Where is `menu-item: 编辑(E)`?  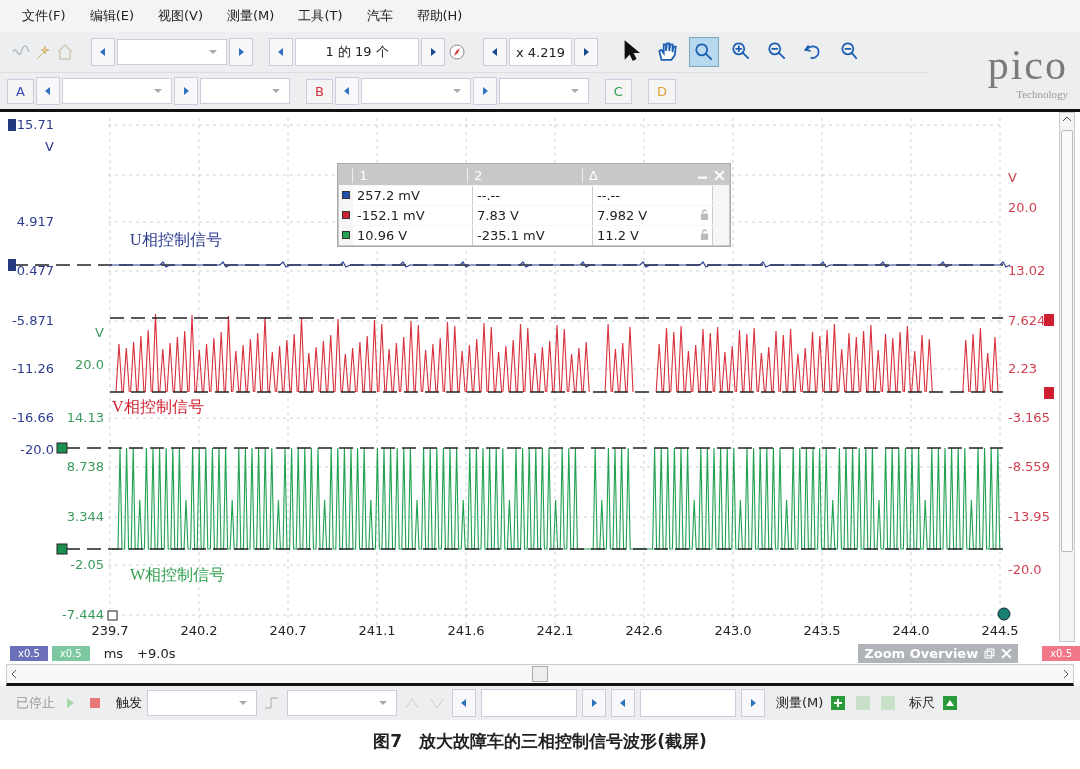 menu-item: 编辑(E) is located at coordinates (111, 16).